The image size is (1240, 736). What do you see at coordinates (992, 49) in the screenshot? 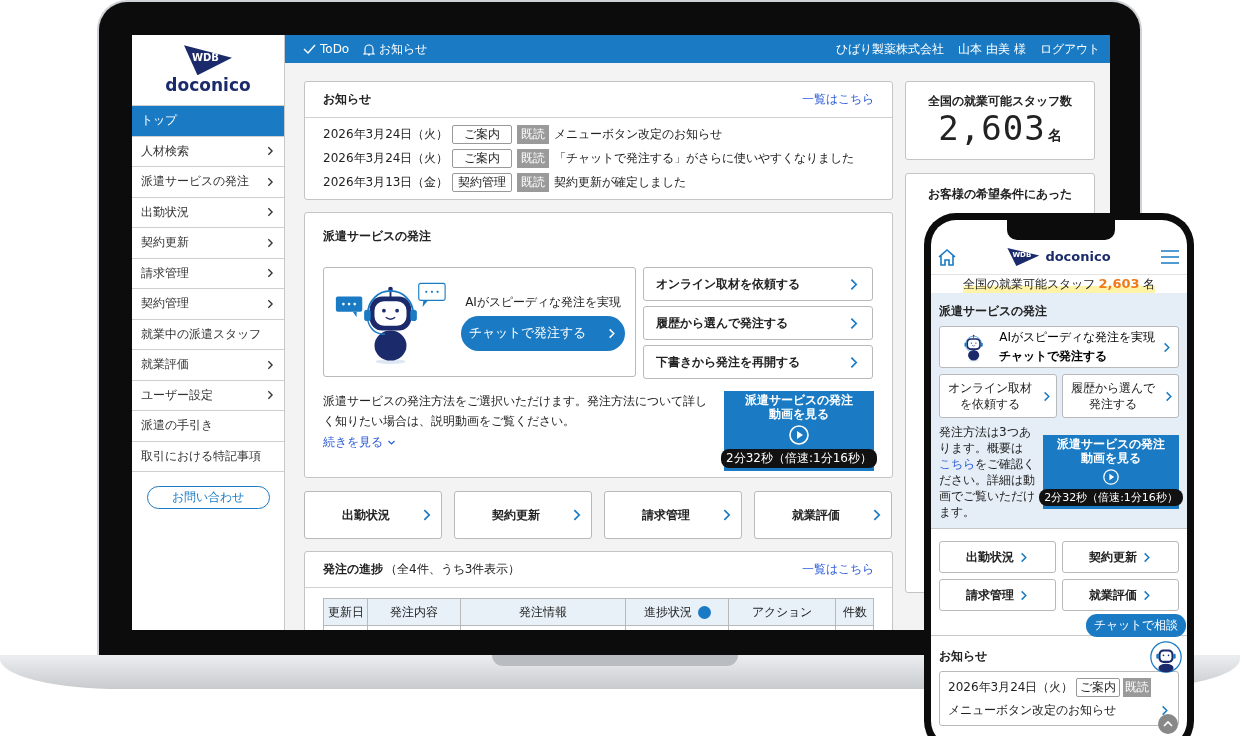
I see `user-name: 山本 由美 様` at bounding box center [992, 49].